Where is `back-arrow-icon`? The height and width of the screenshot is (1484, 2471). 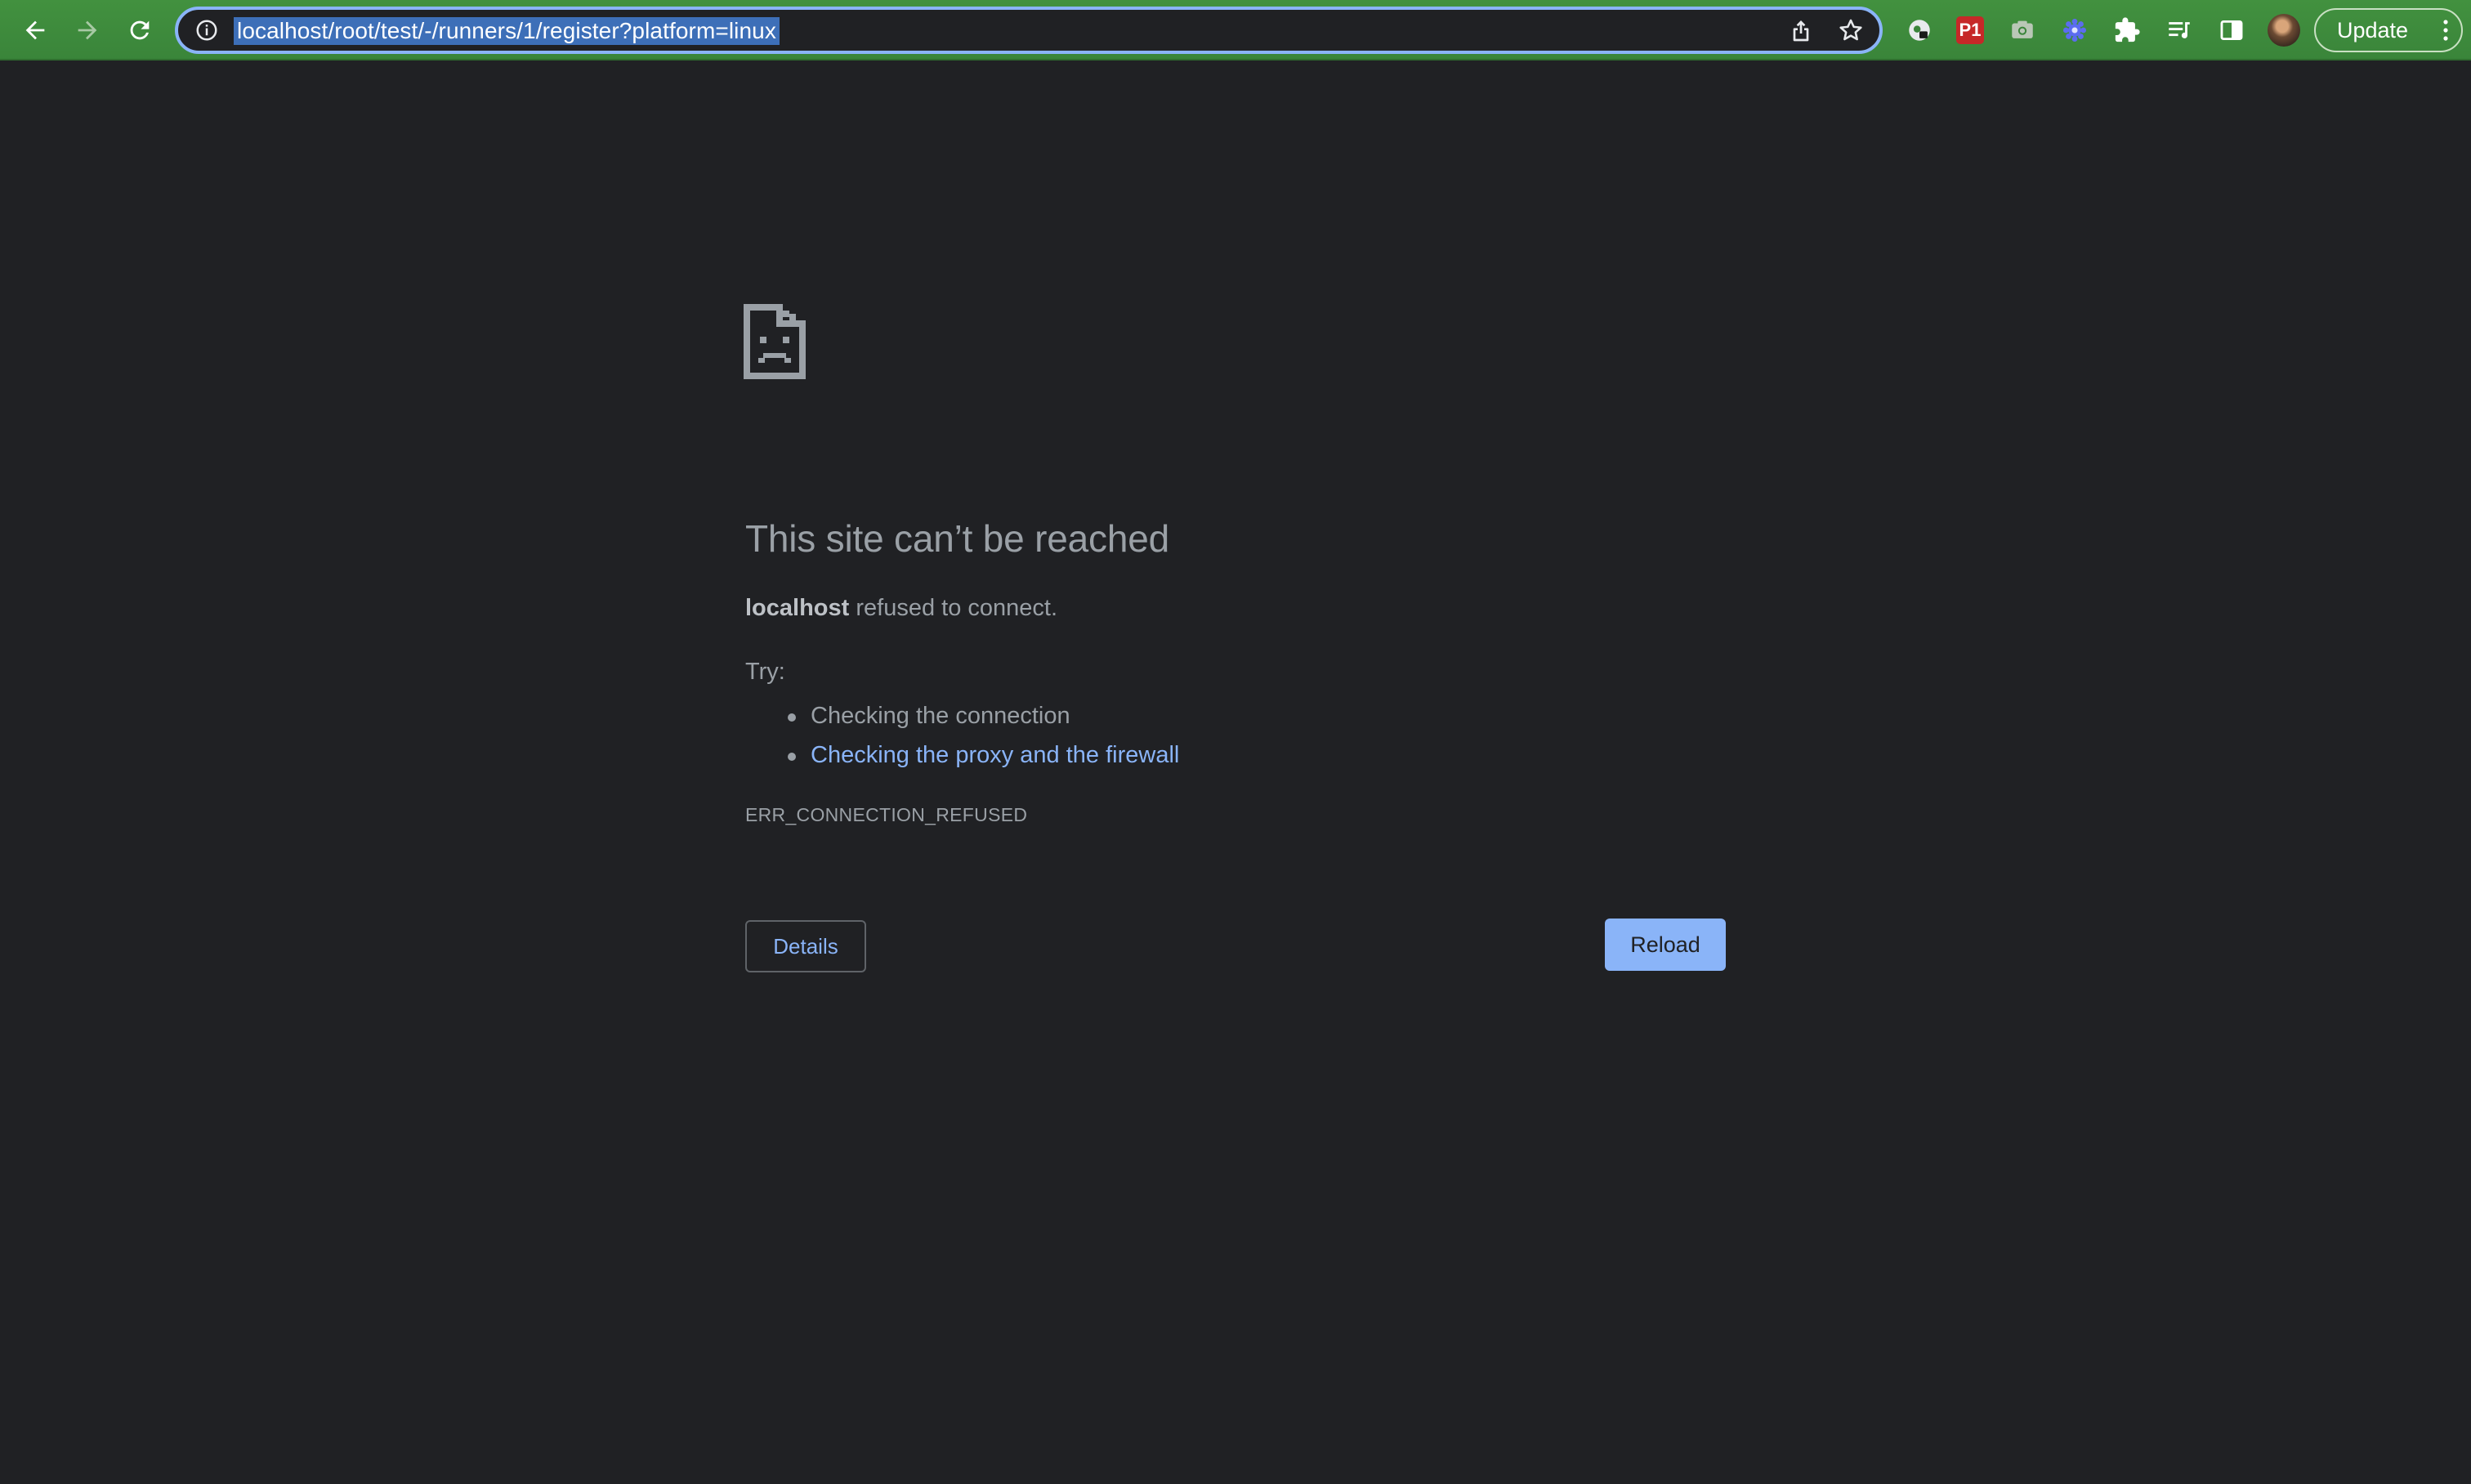 back-arrow-icon is located at coordinates (35, 30).